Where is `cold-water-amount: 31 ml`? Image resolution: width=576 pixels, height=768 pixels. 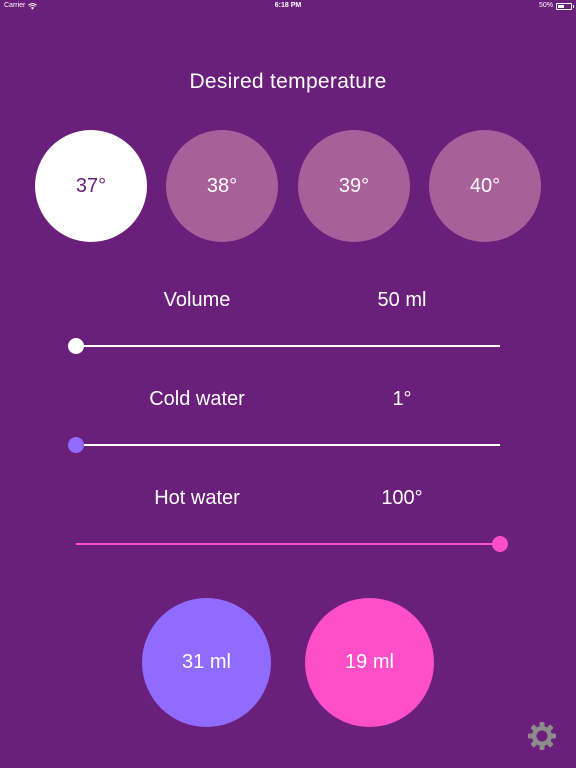
cold-water-amount: 31 ml is located at coordinates (206, 662).